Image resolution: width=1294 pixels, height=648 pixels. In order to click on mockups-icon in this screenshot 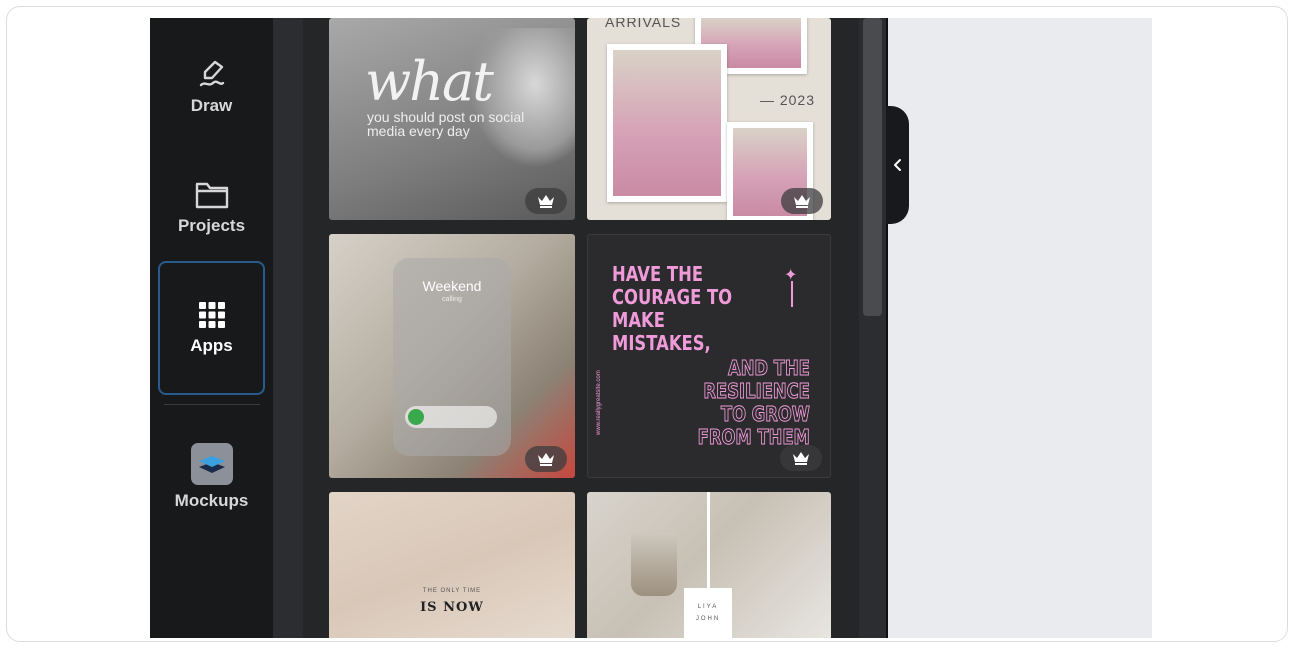, I will do `click(211, 464)`.